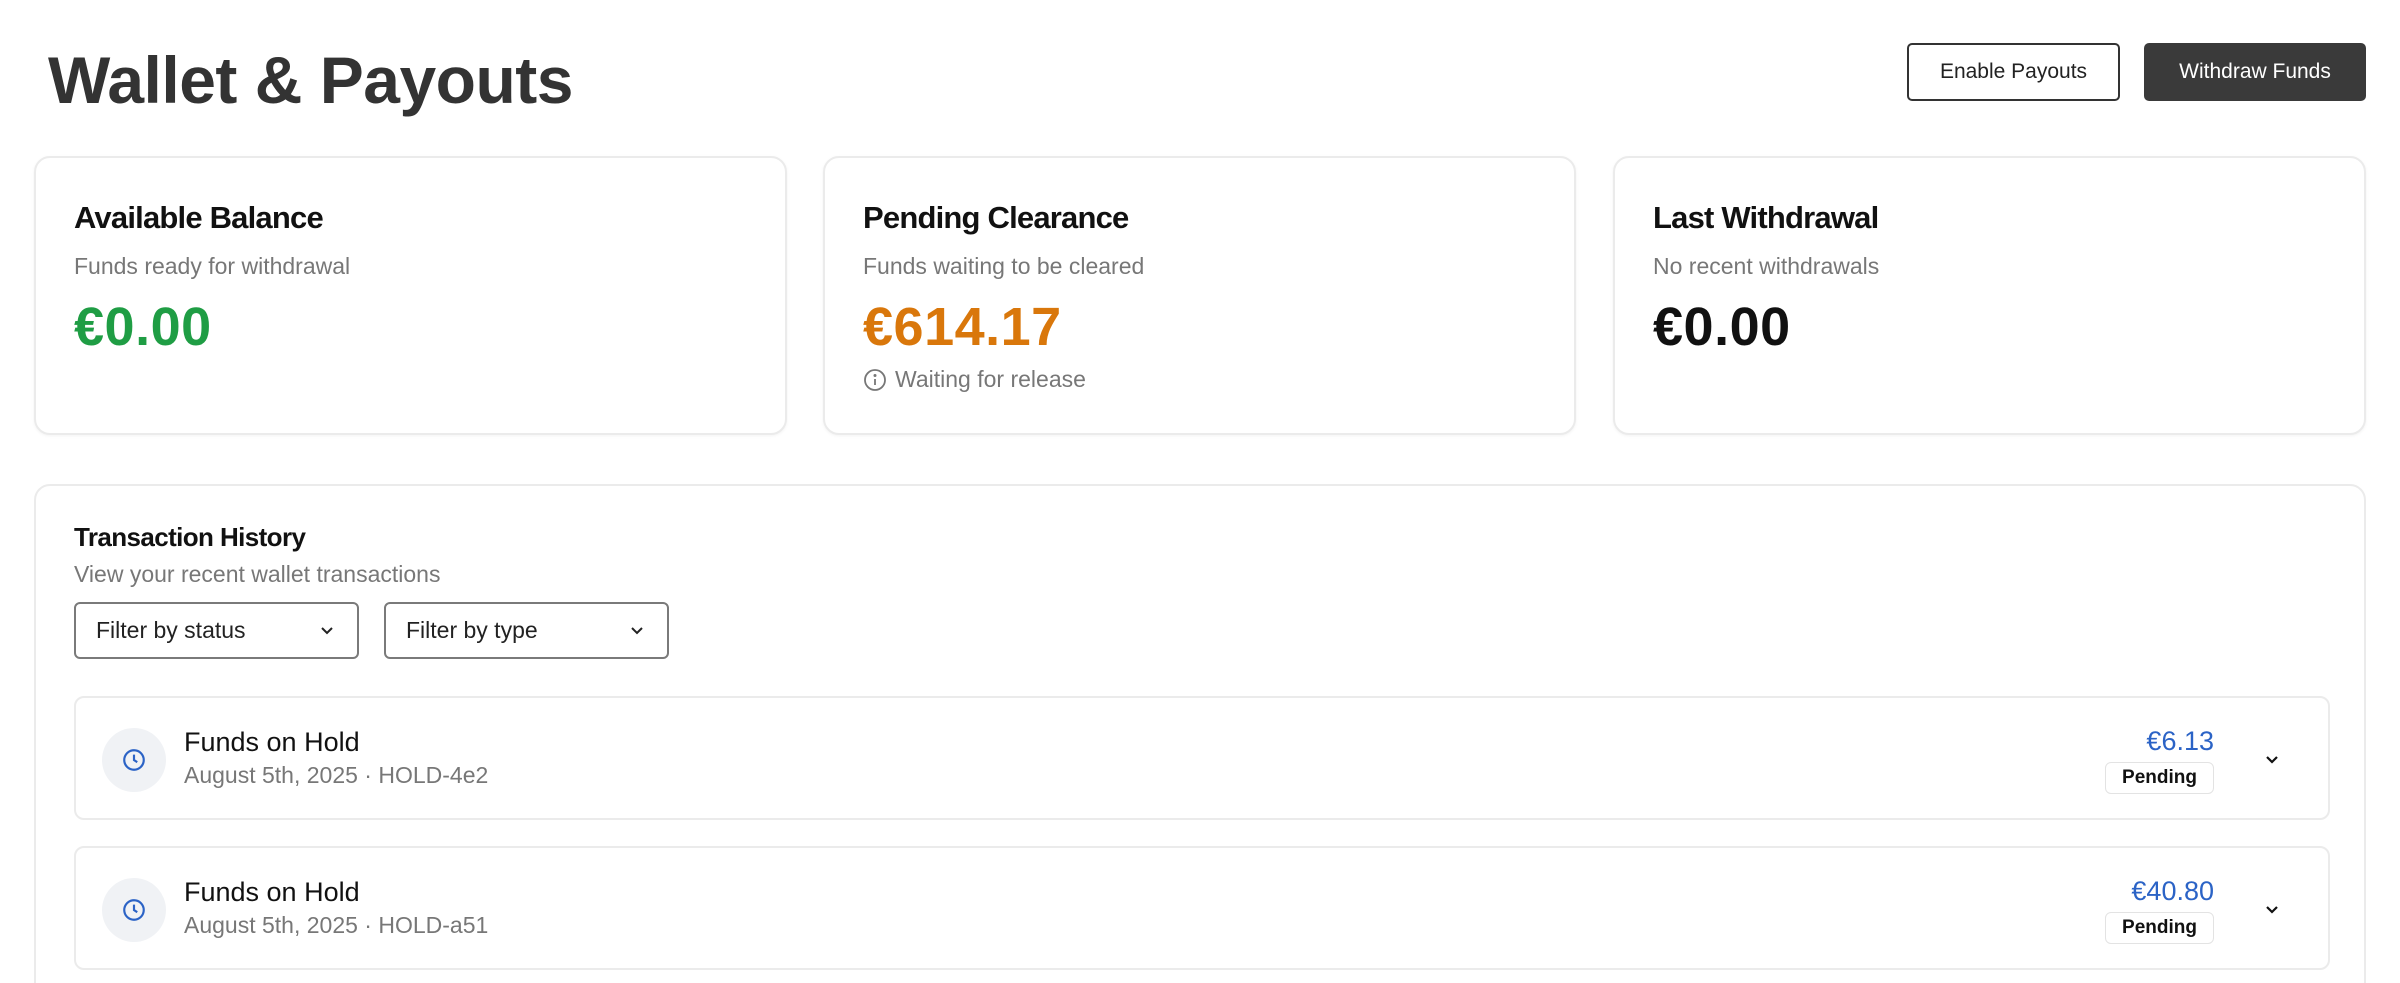  Describe the element at coordinates (2172, 891) in the screenshot. I see `transaction-amount: €40.80` at that location.